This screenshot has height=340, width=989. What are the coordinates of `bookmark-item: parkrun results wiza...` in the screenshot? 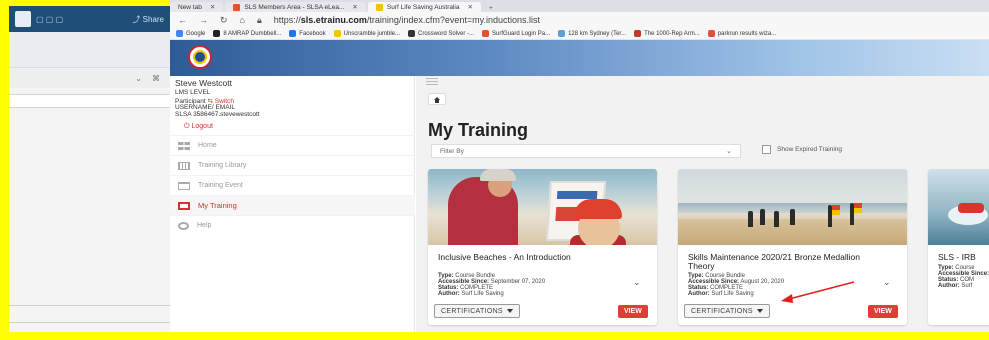 It's located at (741, 33).